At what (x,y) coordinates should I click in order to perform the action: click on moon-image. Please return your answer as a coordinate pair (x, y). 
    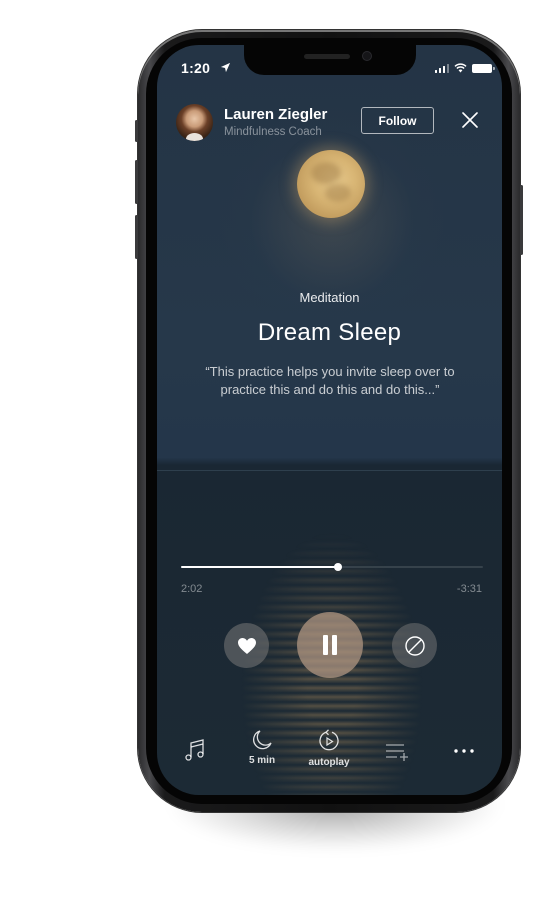
    Looking at the image, I should click on (331, 184).